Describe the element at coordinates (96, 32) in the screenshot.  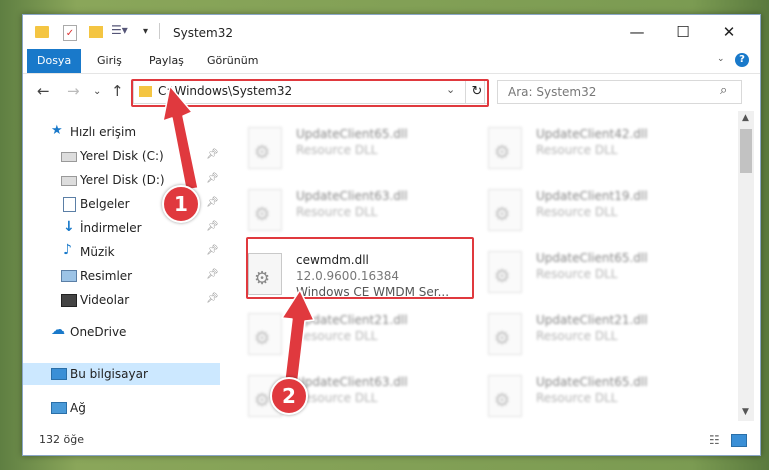
I see `new-folder-icon` at that location.